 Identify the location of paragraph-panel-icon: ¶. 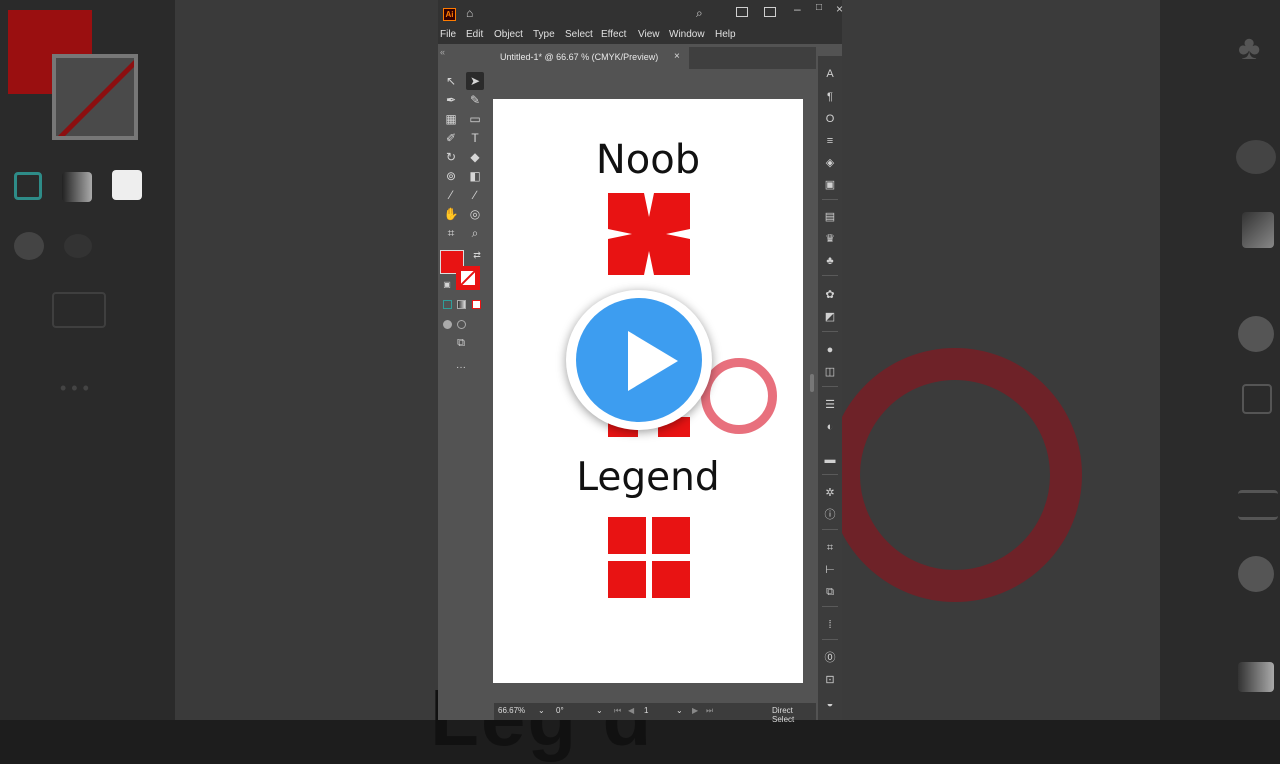
(830, 97).